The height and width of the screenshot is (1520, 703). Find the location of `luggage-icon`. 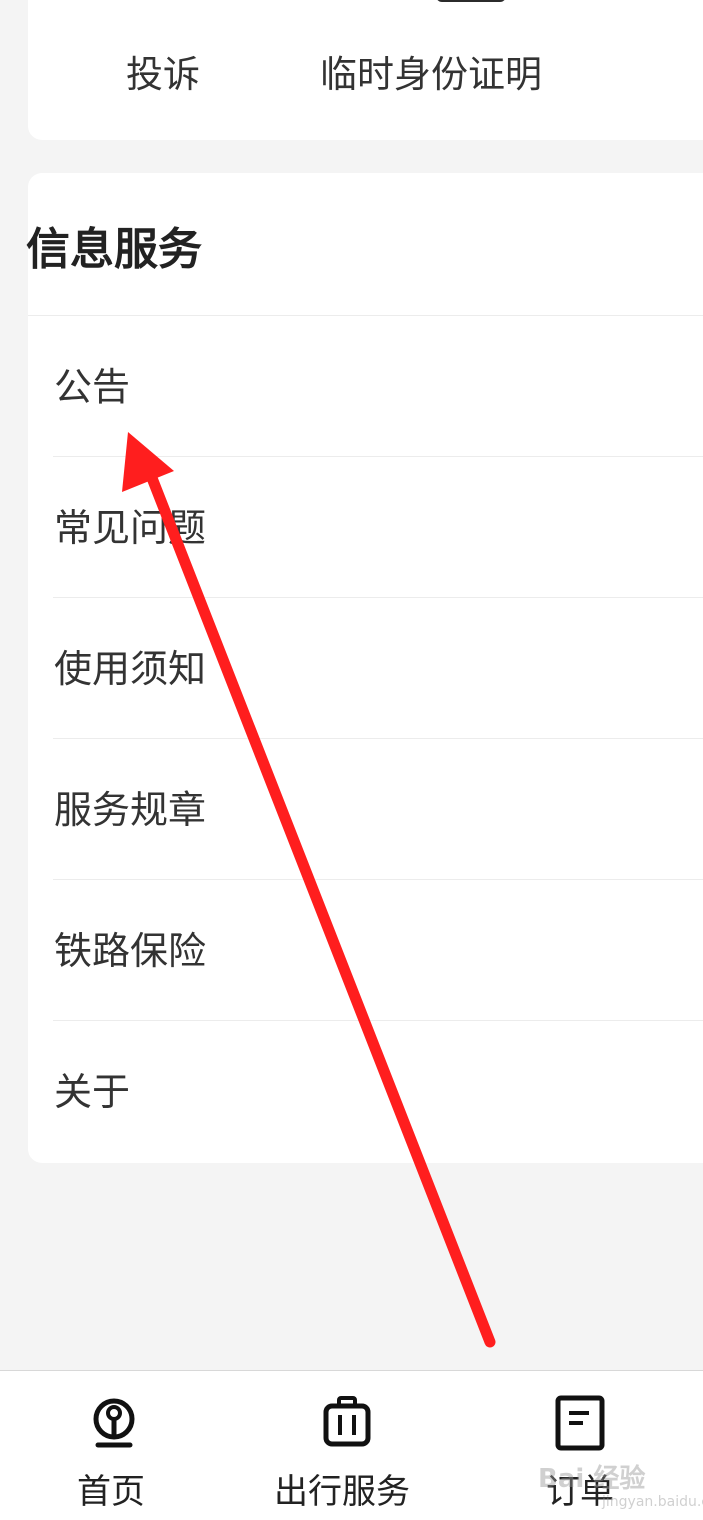

luggage-icon is located at coordinates (347, 1421).